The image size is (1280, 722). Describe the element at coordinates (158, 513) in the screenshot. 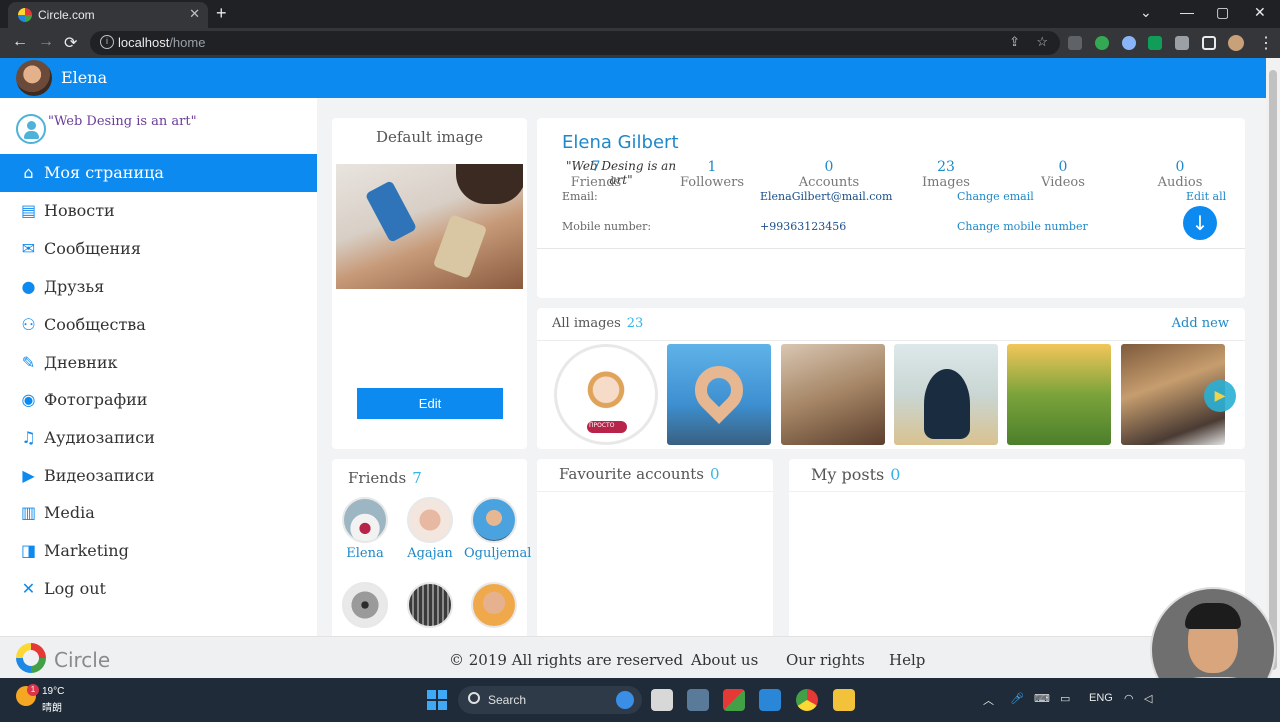

I see `sidebar-item-media: ▥ Media` at that location.